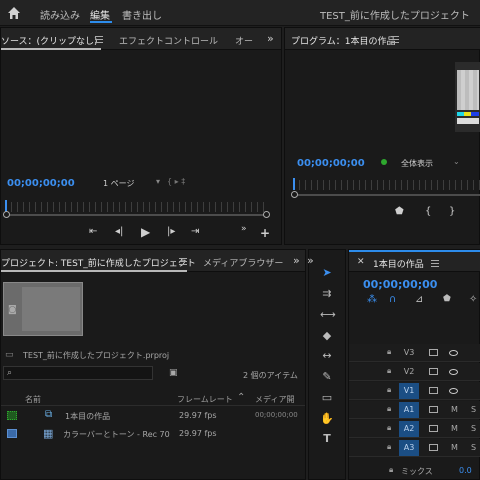 The height and width of the screenshot is (480, 480). Describe the element at coordinates (398, 263) in the screenshot. I see `sequence-tab: 1本目の作品` at that location.